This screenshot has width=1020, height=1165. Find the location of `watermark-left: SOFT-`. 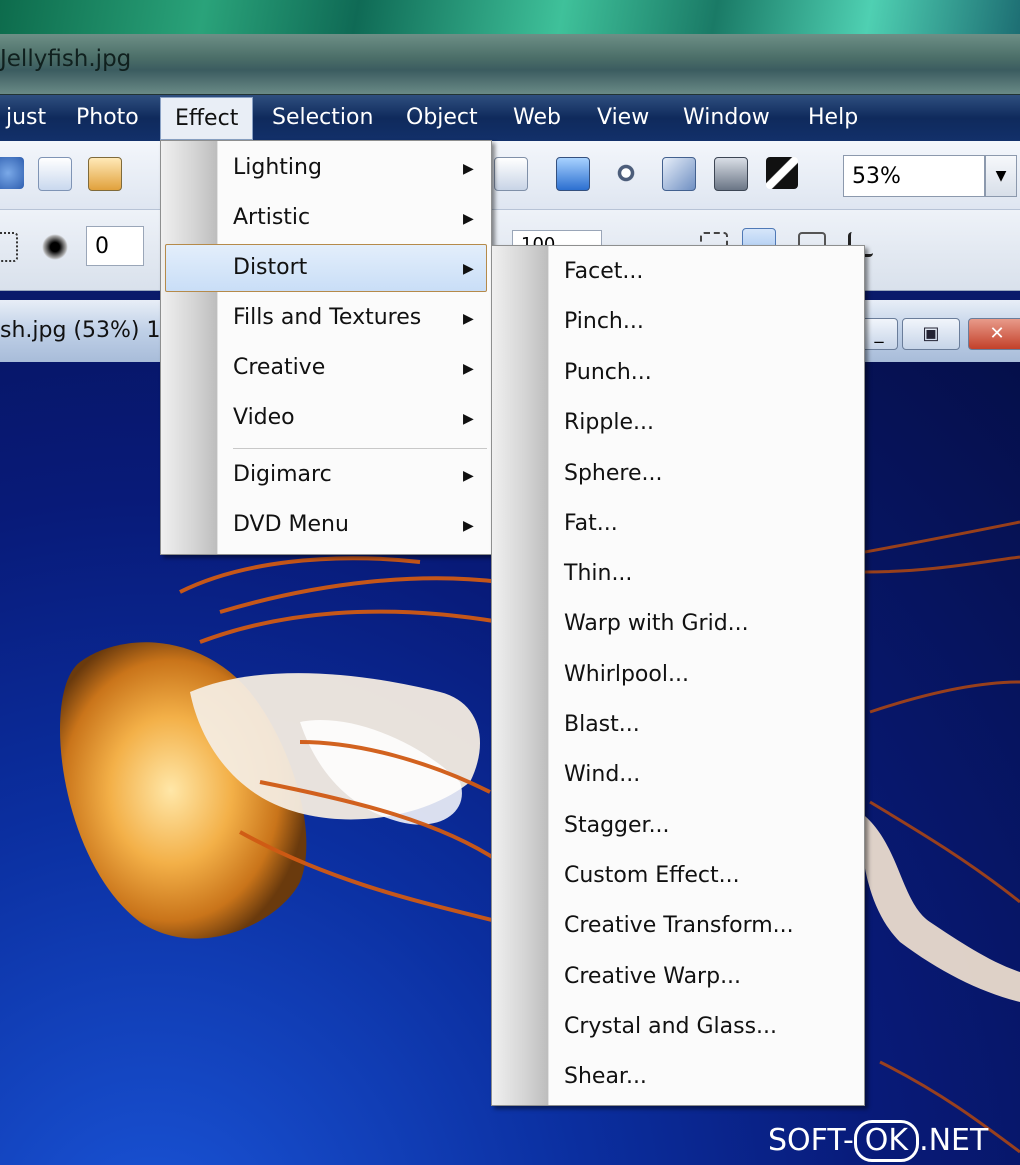

watermark-left: SOFT- is located at coordinates (811, 1140).